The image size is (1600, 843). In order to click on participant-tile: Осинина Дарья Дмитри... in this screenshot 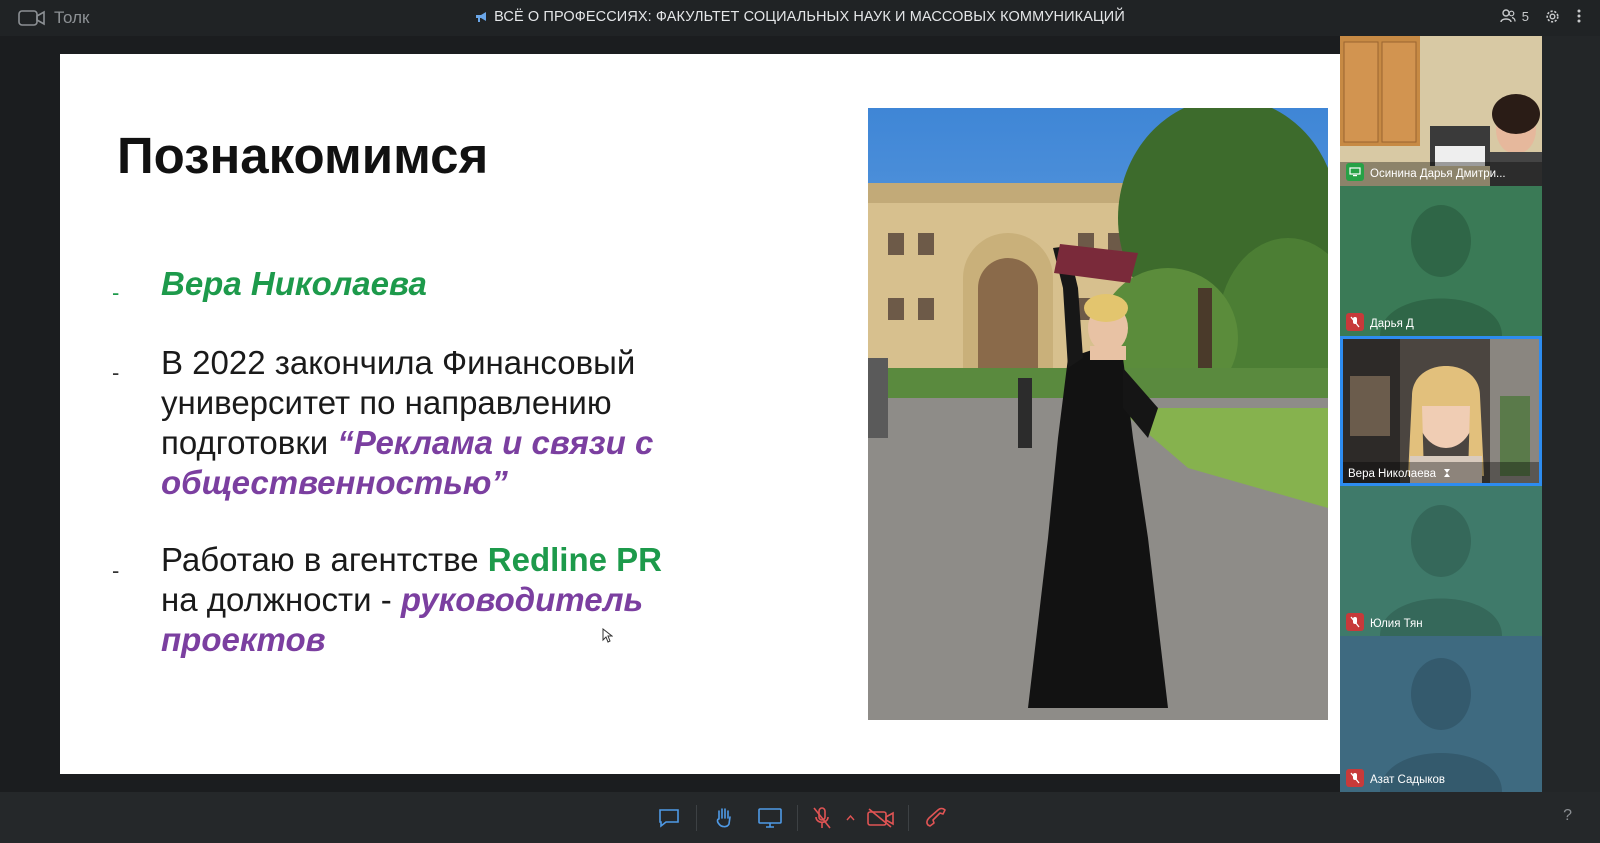, I will do `click(1441, 111)`.